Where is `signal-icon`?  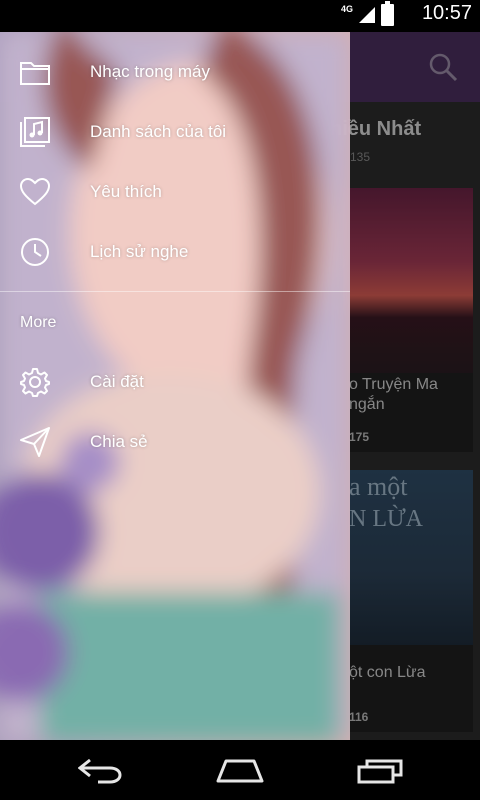
signal-icon is located at coordinates (367, 15).